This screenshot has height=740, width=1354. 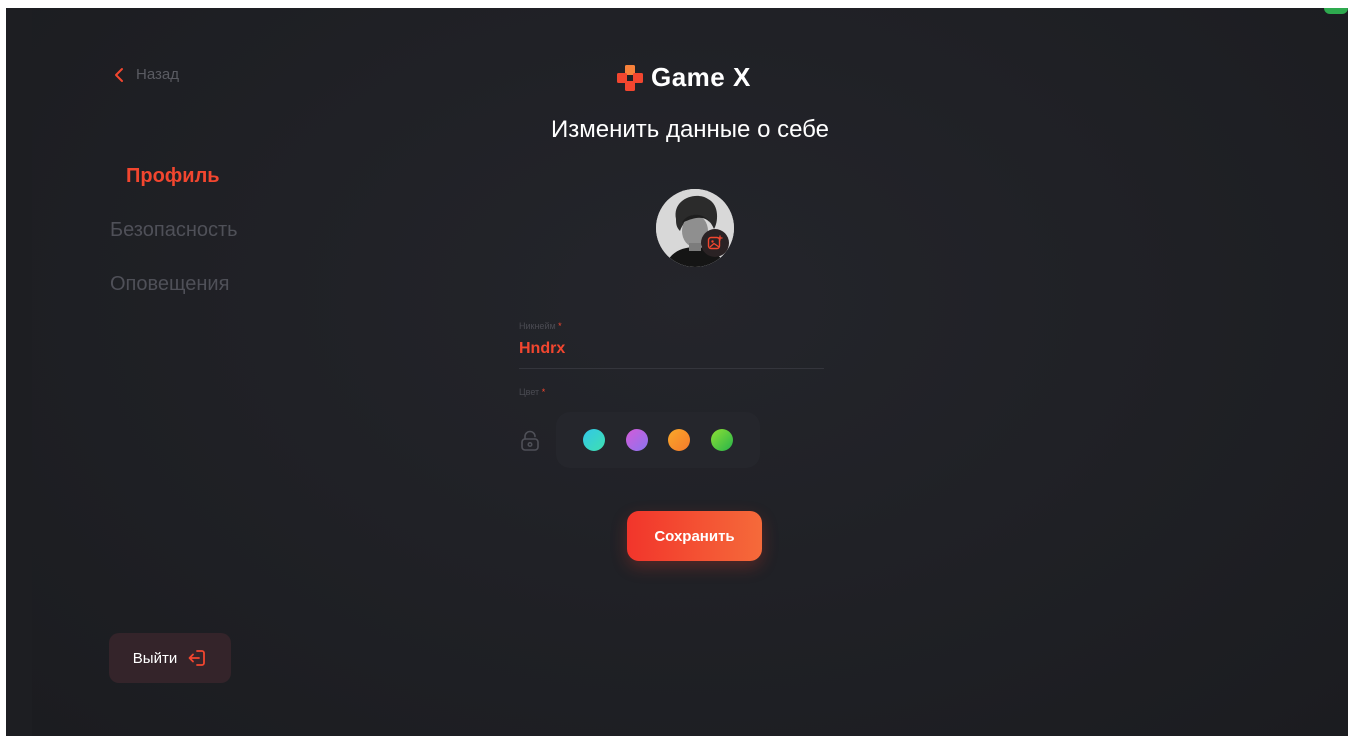 What do you see at coordinates (701, 77) in the screenshot?
I see `brand-name: Game X` at bounding box center [701, 77].